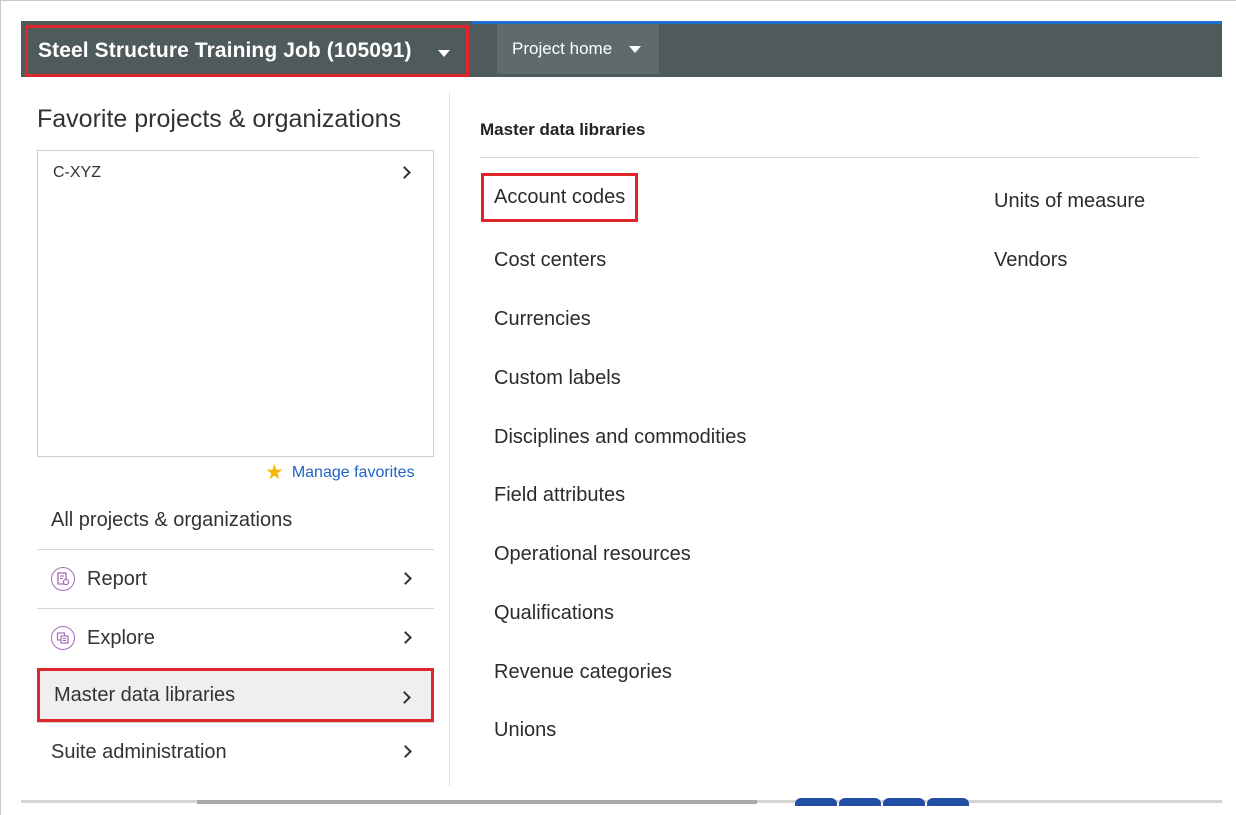  Describe the element at coordinates (77, 172) in the screenshot. I see `favorite-item-label: C-XYZ` at that location.